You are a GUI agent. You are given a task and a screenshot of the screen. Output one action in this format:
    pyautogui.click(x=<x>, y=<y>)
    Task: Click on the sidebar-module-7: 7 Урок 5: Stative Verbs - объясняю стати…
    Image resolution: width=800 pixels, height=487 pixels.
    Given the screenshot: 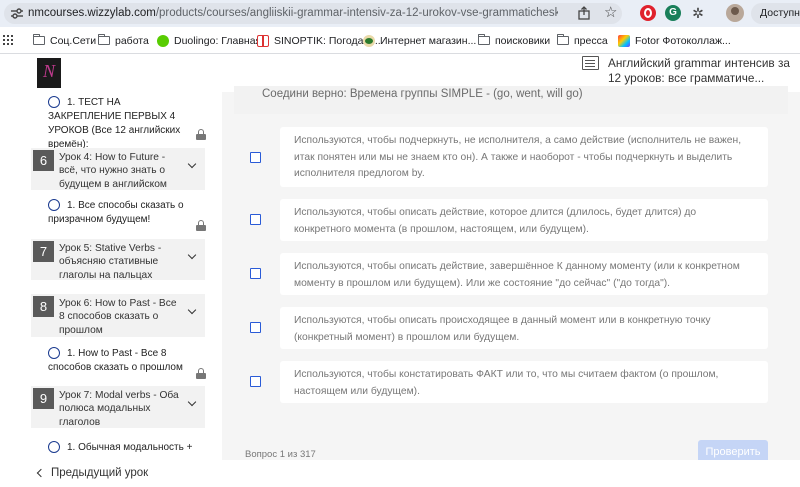 What is the action you would take?
    pyautogui.click(x=118, y=260)
    